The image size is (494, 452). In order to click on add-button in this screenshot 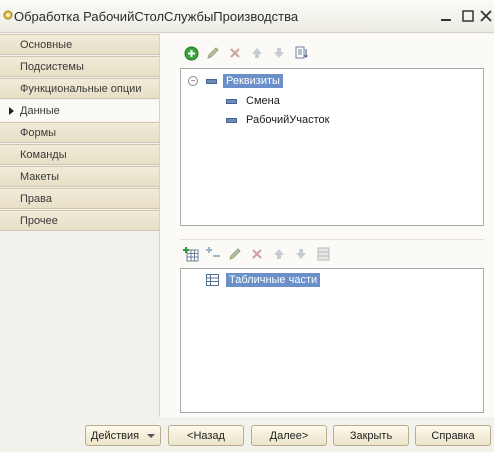, I will do `click(191, 53)`.